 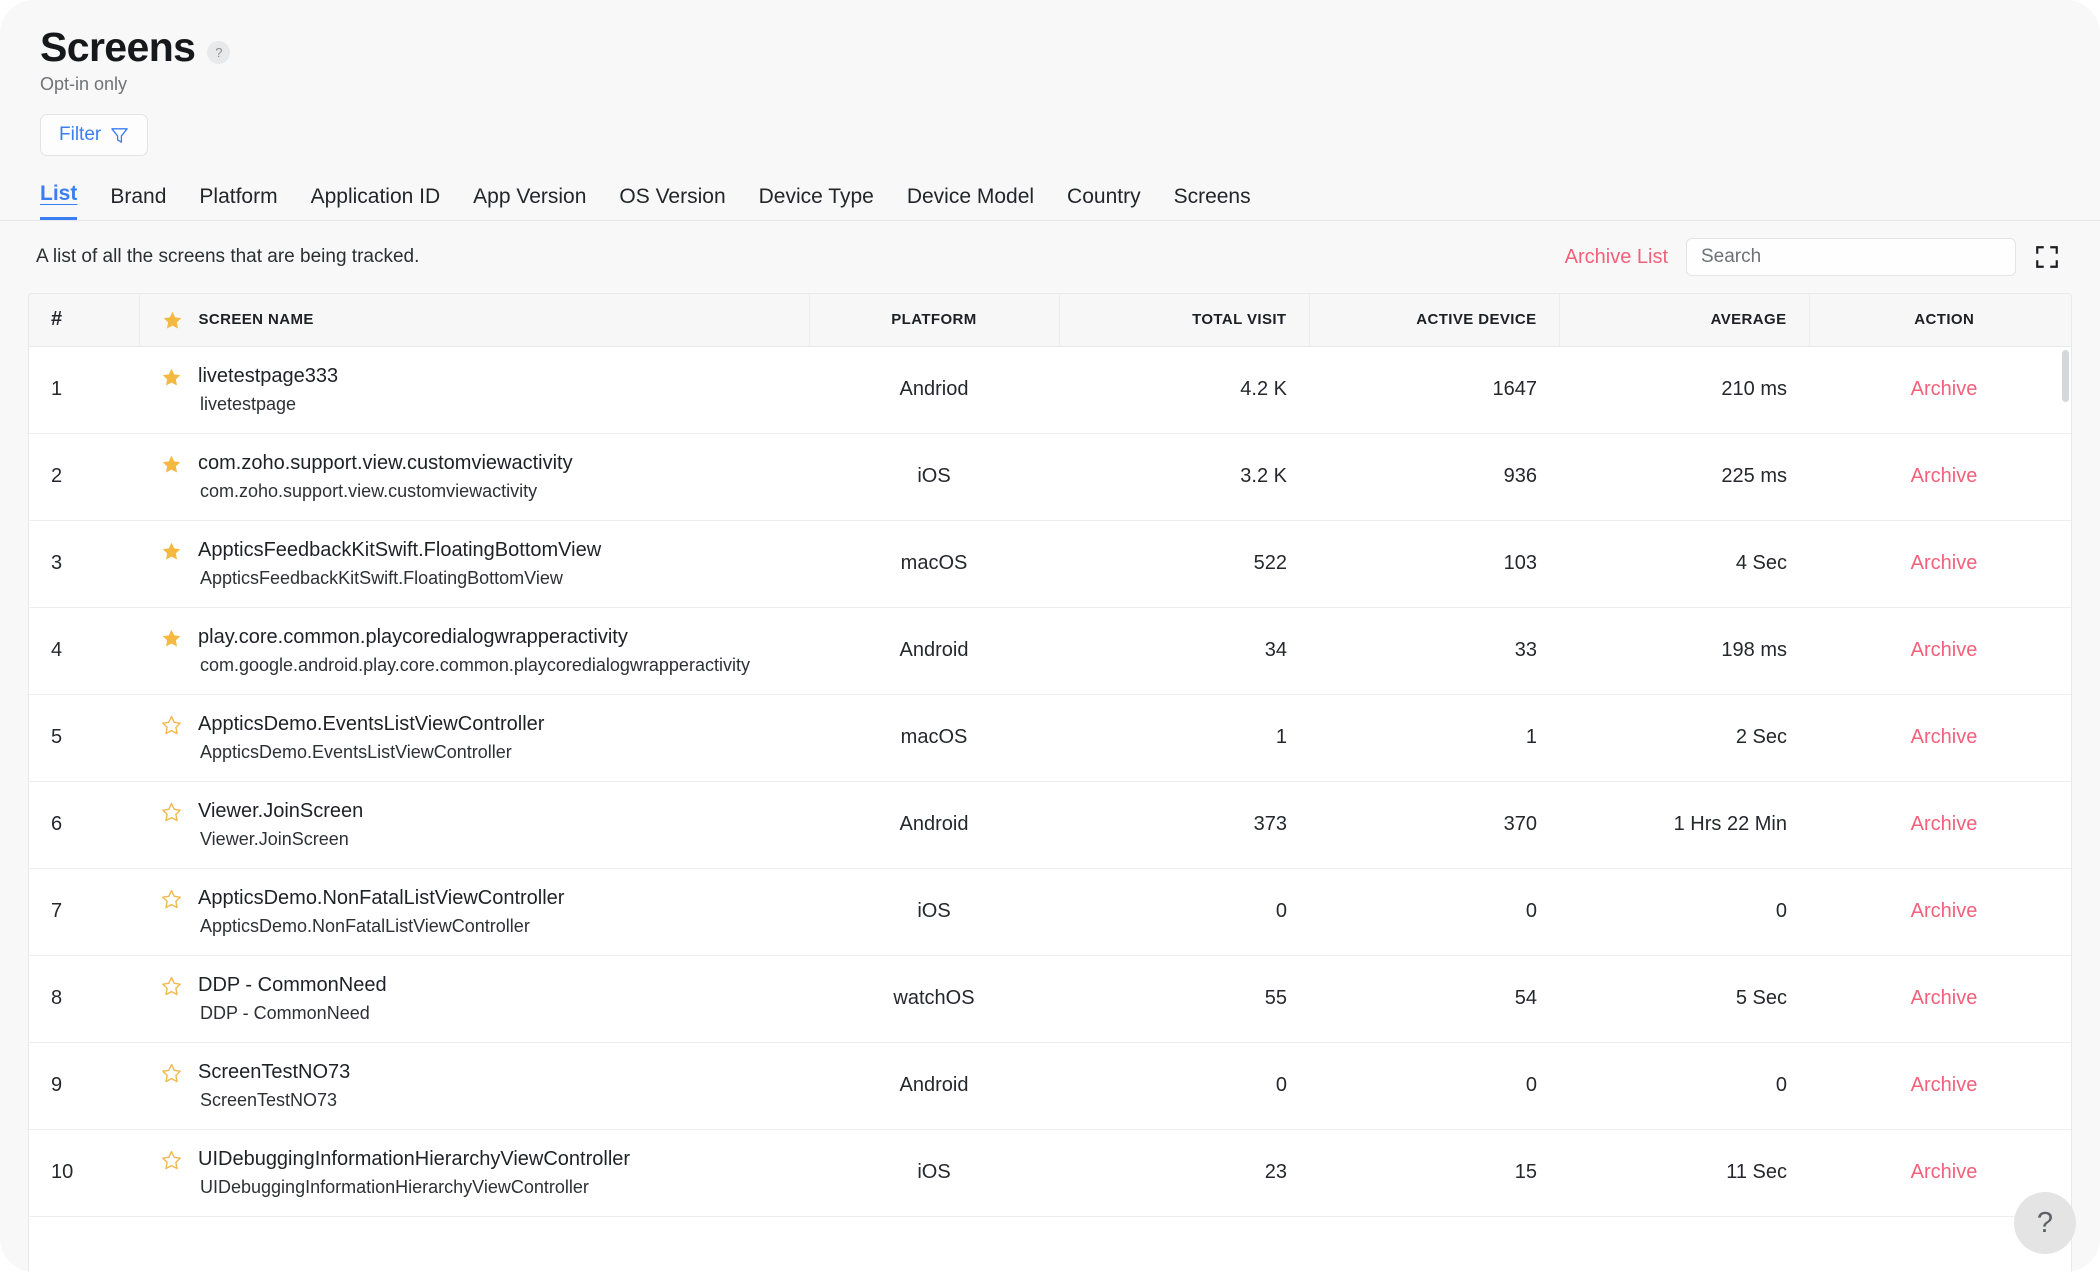 I want to click on tab-application-id: Application ID, so click(x=376, y=202).